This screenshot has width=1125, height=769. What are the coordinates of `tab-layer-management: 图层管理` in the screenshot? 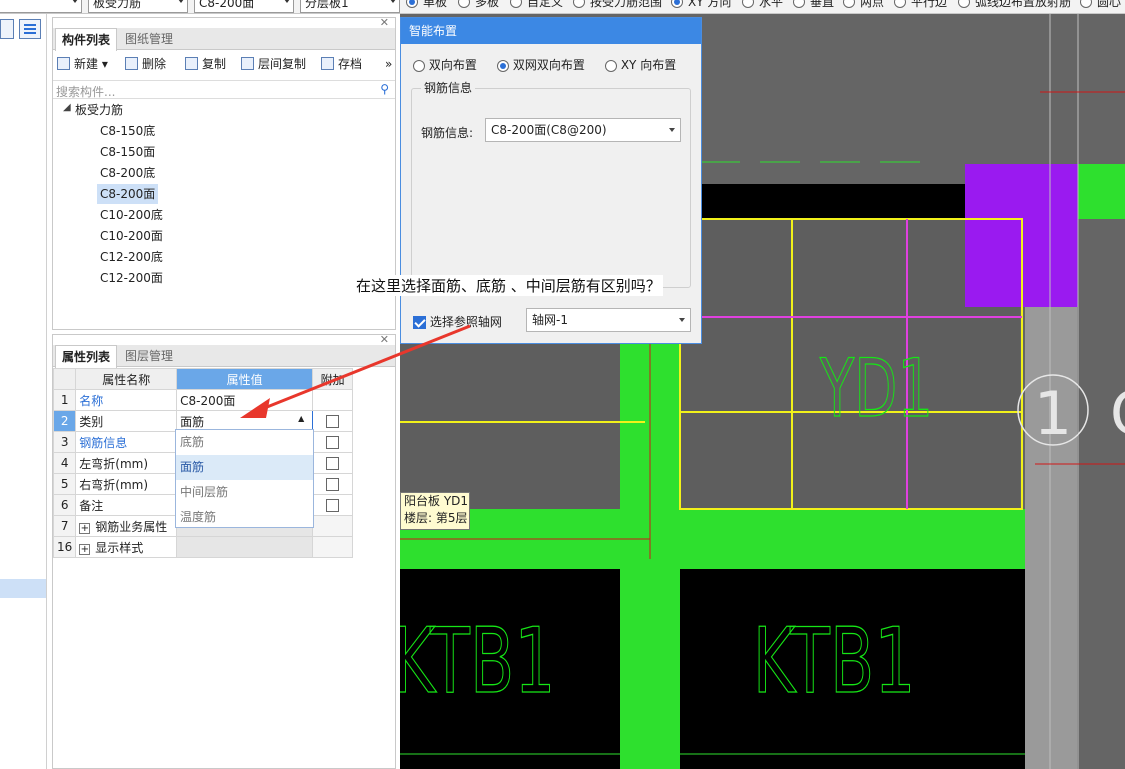 It's located at (149, 356).